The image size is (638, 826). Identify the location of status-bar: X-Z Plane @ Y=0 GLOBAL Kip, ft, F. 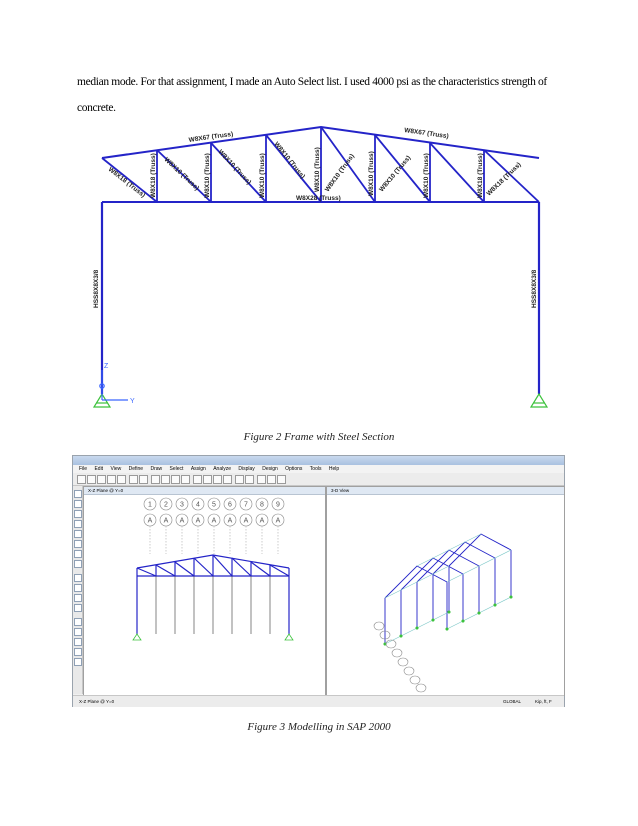
(318, 701).